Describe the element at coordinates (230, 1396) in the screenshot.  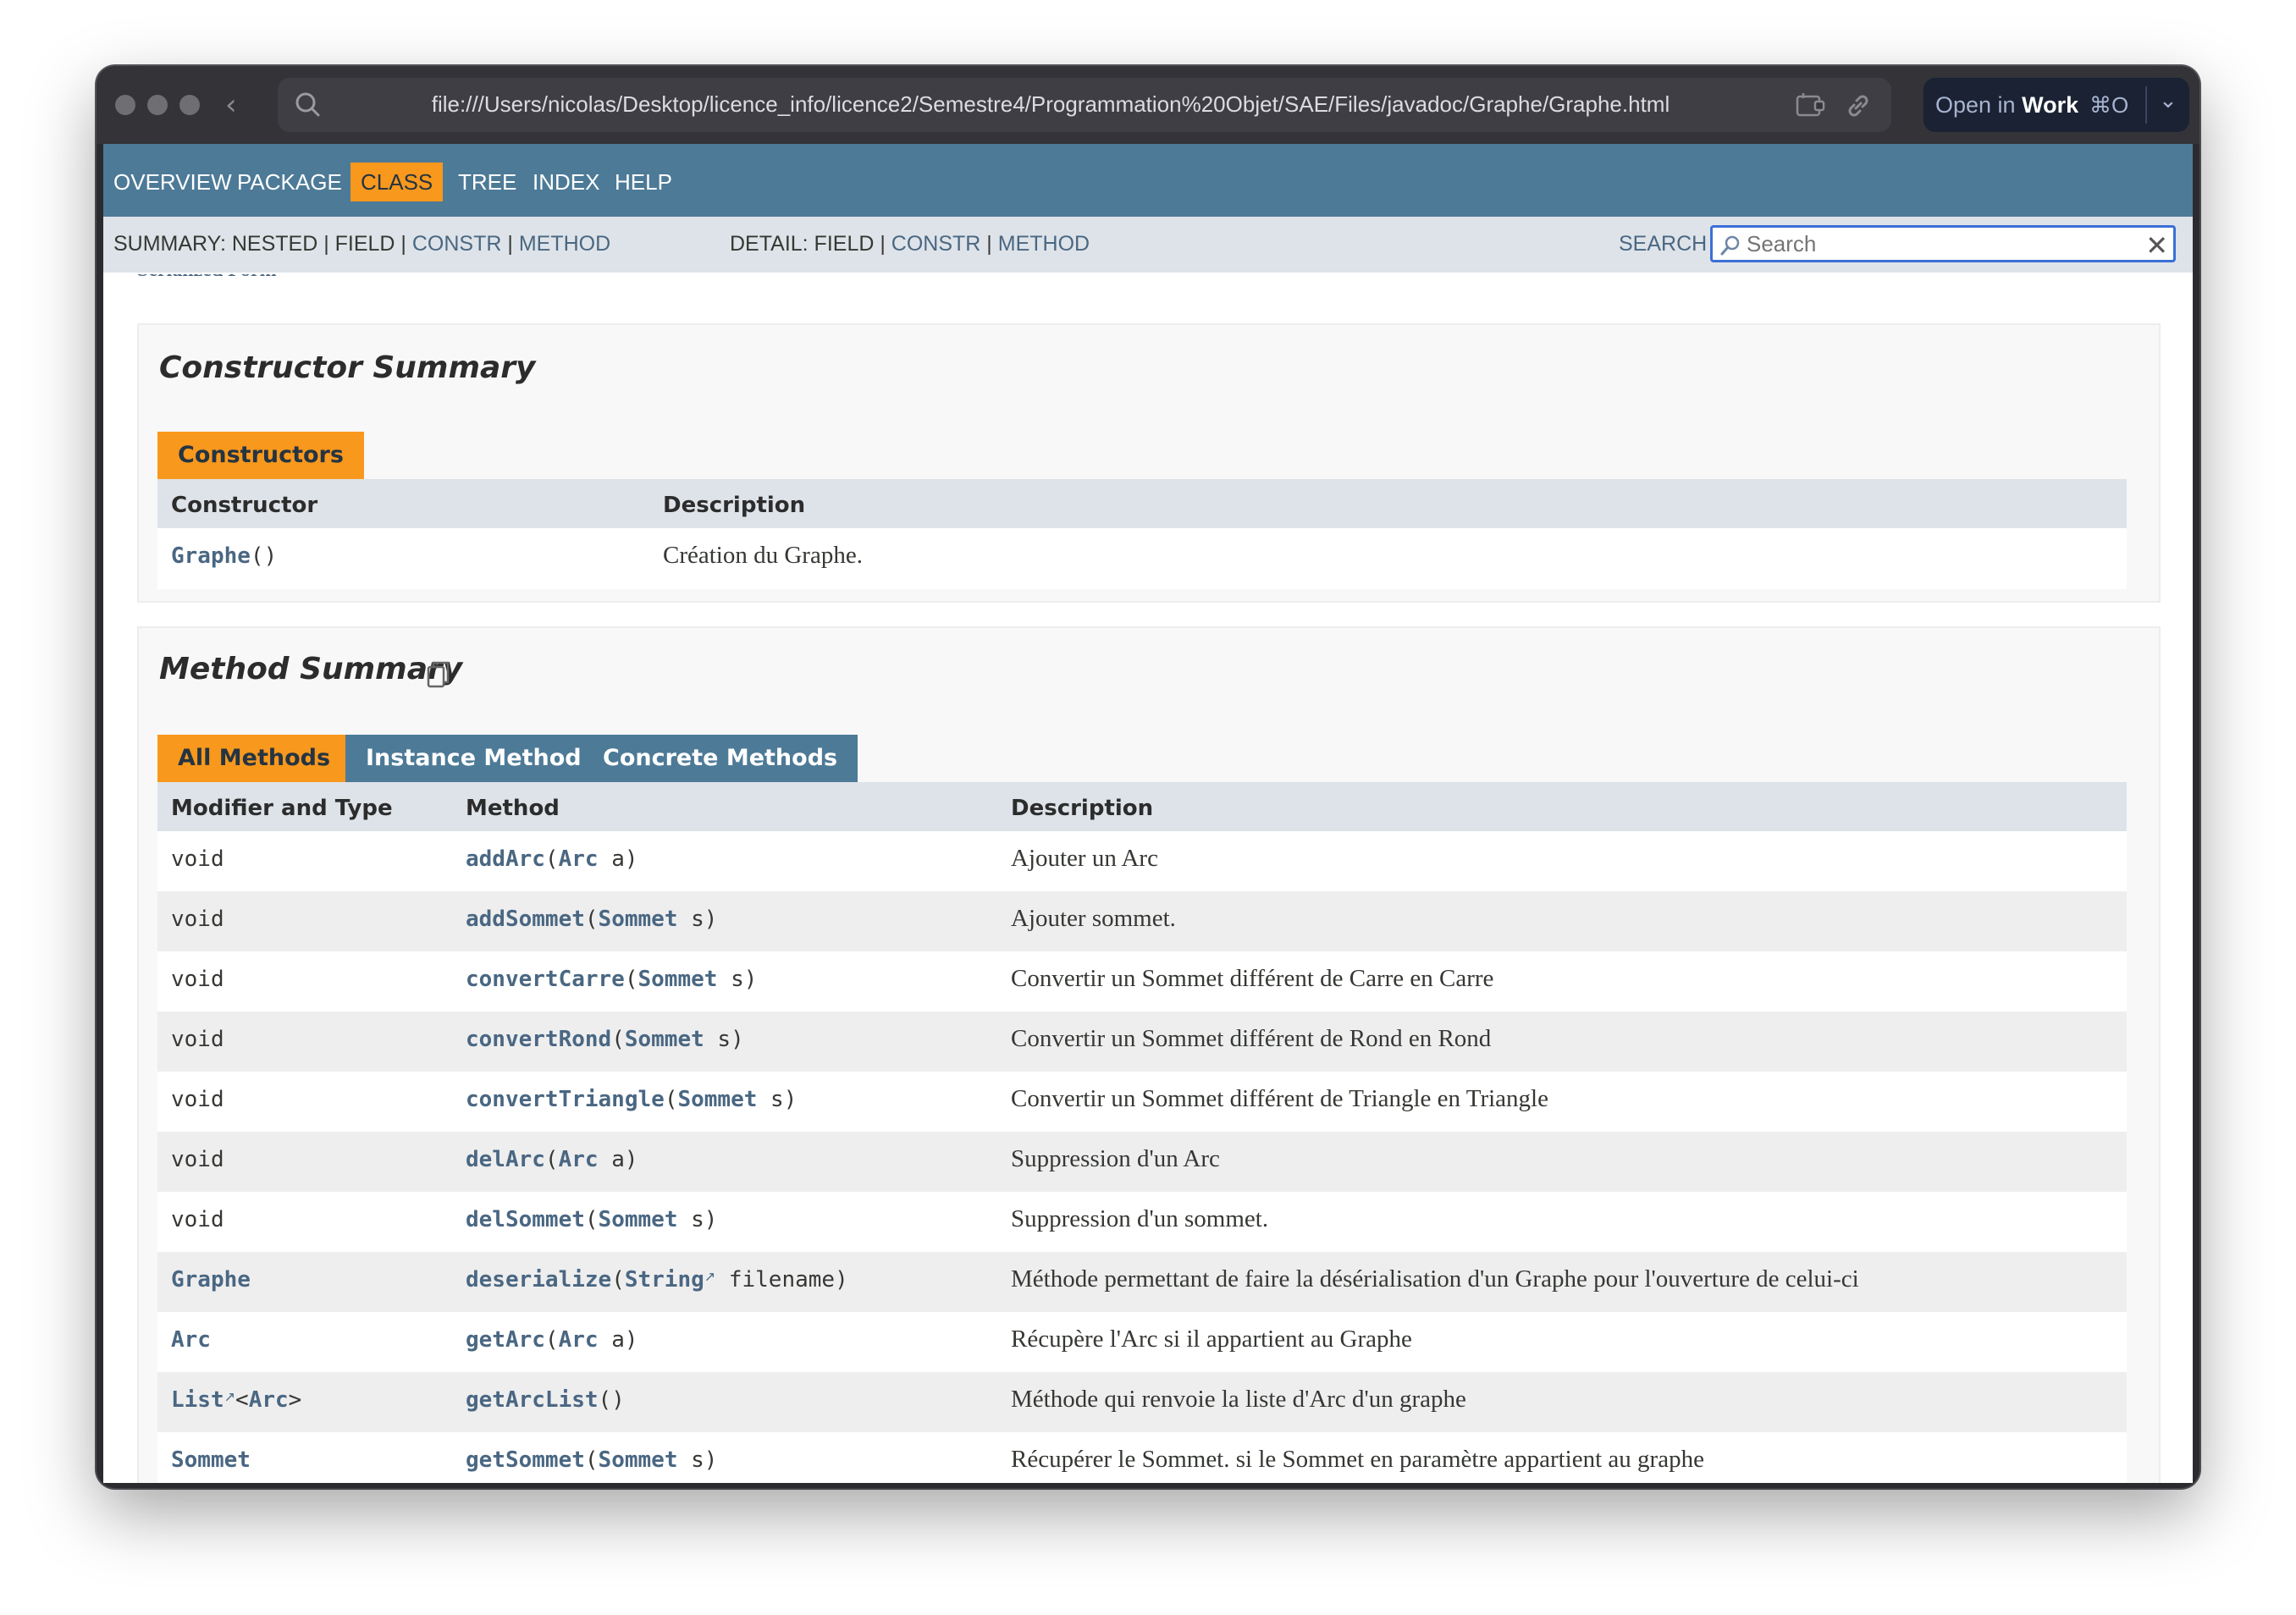
I see `external-link-icon: ↗` at that location.